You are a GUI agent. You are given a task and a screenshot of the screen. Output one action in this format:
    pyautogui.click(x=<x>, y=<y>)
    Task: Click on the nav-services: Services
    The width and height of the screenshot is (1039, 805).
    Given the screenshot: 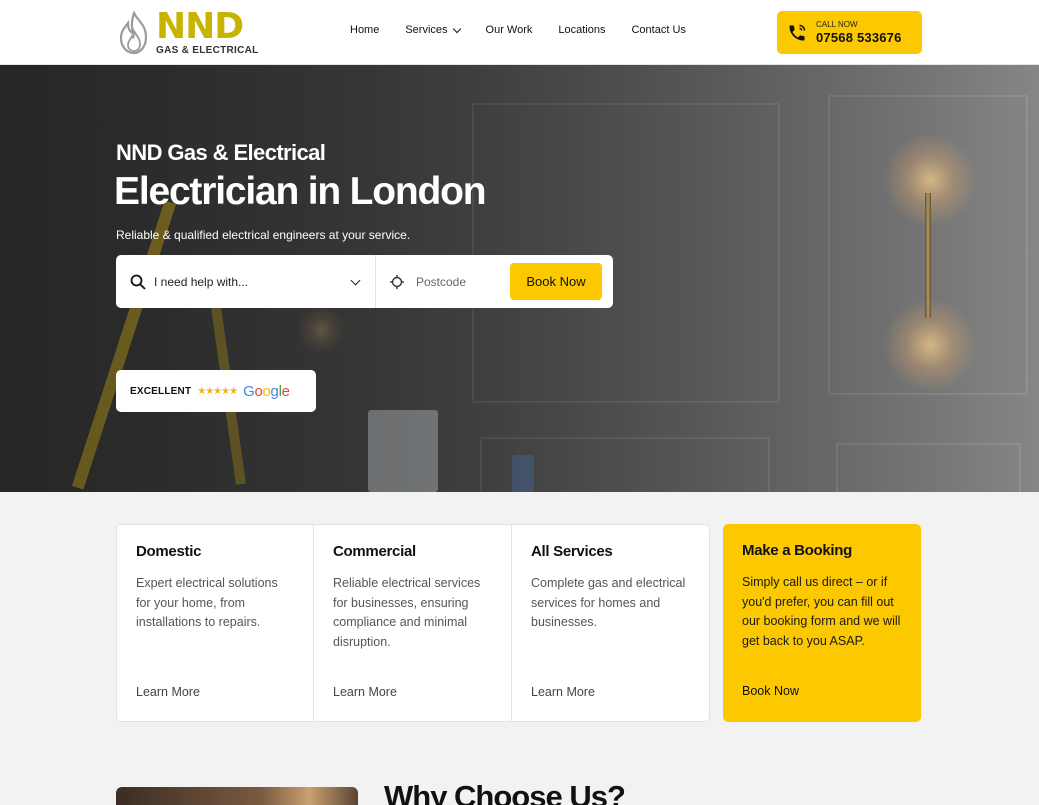 What is the action you would take?
    pyautogui.click(x=433, y=30)
    